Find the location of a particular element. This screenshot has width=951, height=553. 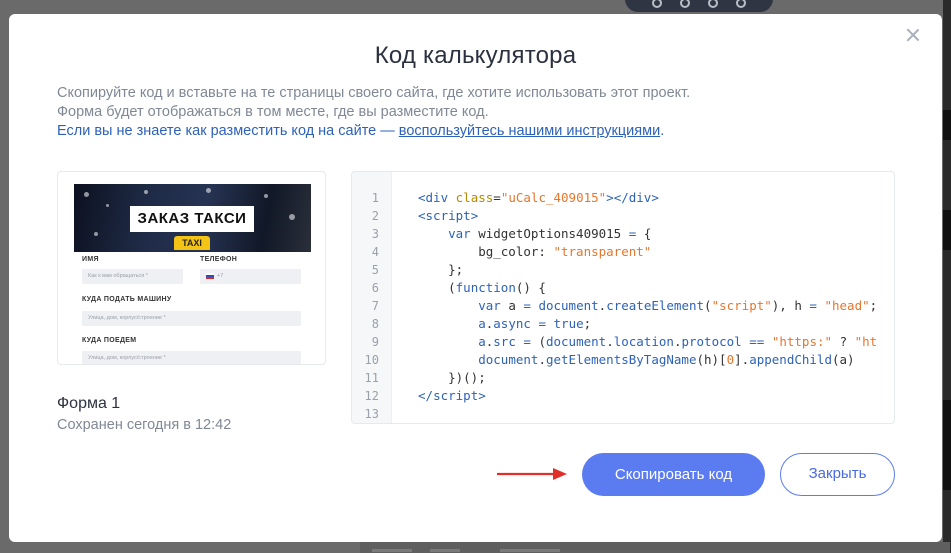

preview-input-pickup: Улица, дом, корпус/строение * is located at coordinates (191, 318).